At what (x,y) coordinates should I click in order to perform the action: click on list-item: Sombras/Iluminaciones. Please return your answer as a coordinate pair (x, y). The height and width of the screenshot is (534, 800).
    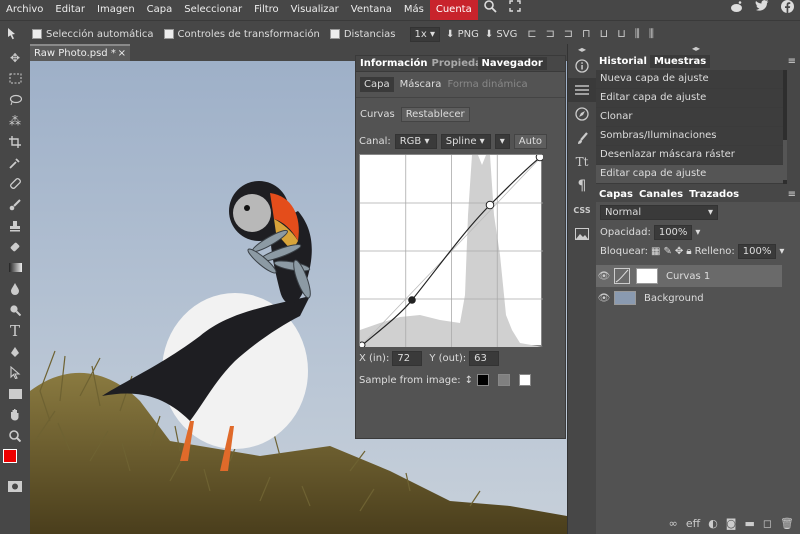
    Looking at the image, I should click on (689, 136).